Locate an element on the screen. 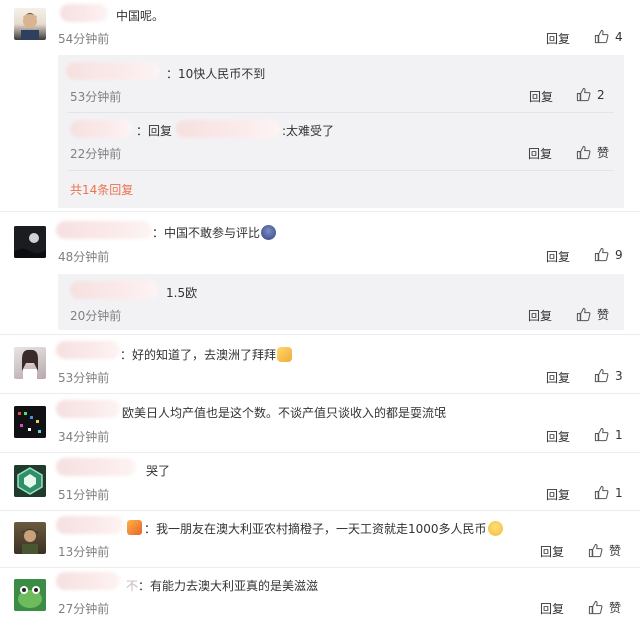 The height and width of the screenshot is (625, 640). like-button: 2 is located at coordinates (590, 94).